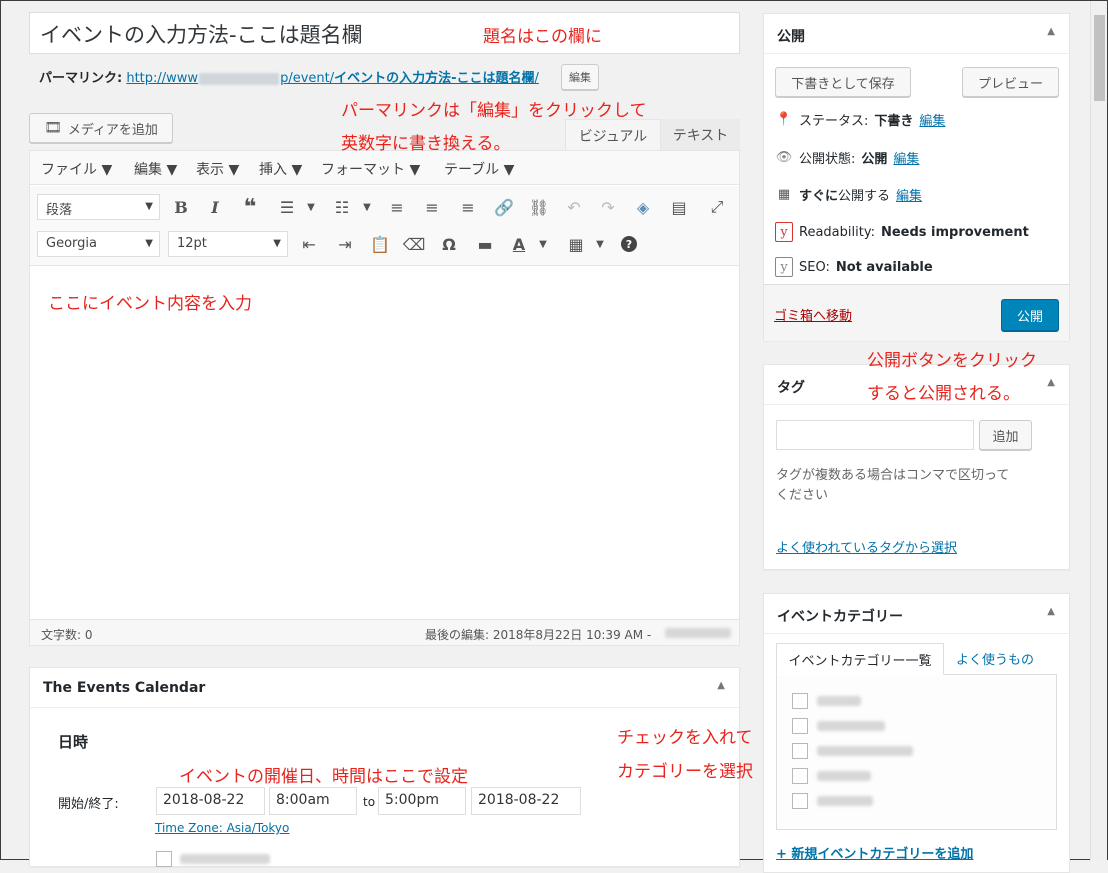 Image resolution: width=1108 pixels, height=873 pixels. Describe the element at coordinates (860, 659) in the screenshot. I see `tab-all-categories: イベントカテゴリー一覧` at that location.